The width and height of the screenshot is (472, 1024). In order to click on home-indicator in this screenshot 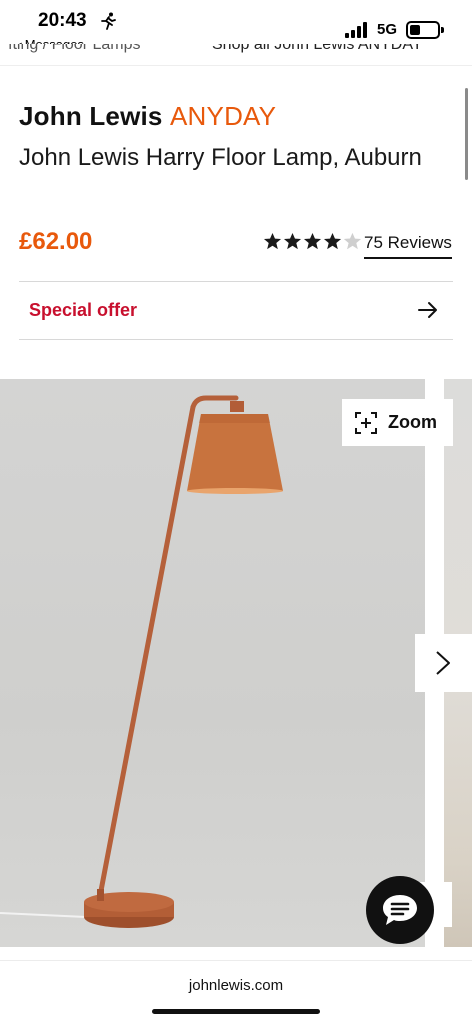, I will do `click(236, 1011)`.